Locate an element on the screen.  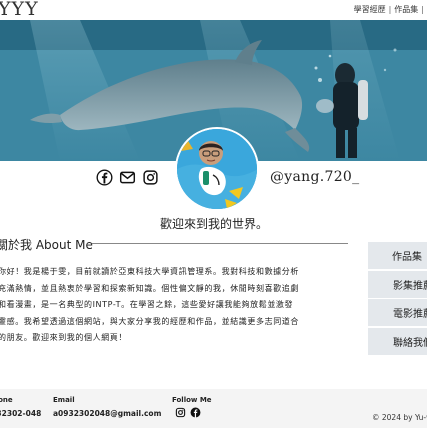
footer-follow-label: Follow Me is located at coordinates (192, 400).